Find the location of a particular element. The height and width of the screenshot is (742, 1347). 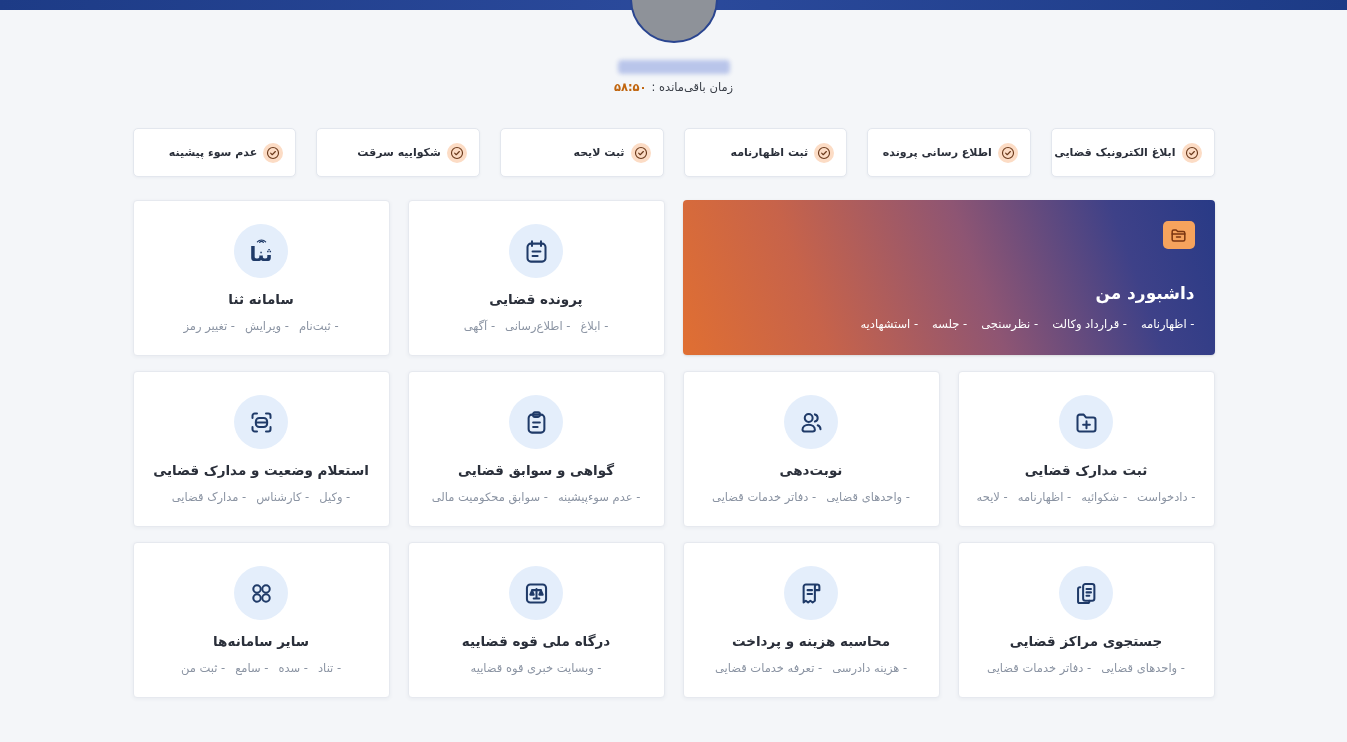

logo-text: ثنا is located at coordinates (261, 254).